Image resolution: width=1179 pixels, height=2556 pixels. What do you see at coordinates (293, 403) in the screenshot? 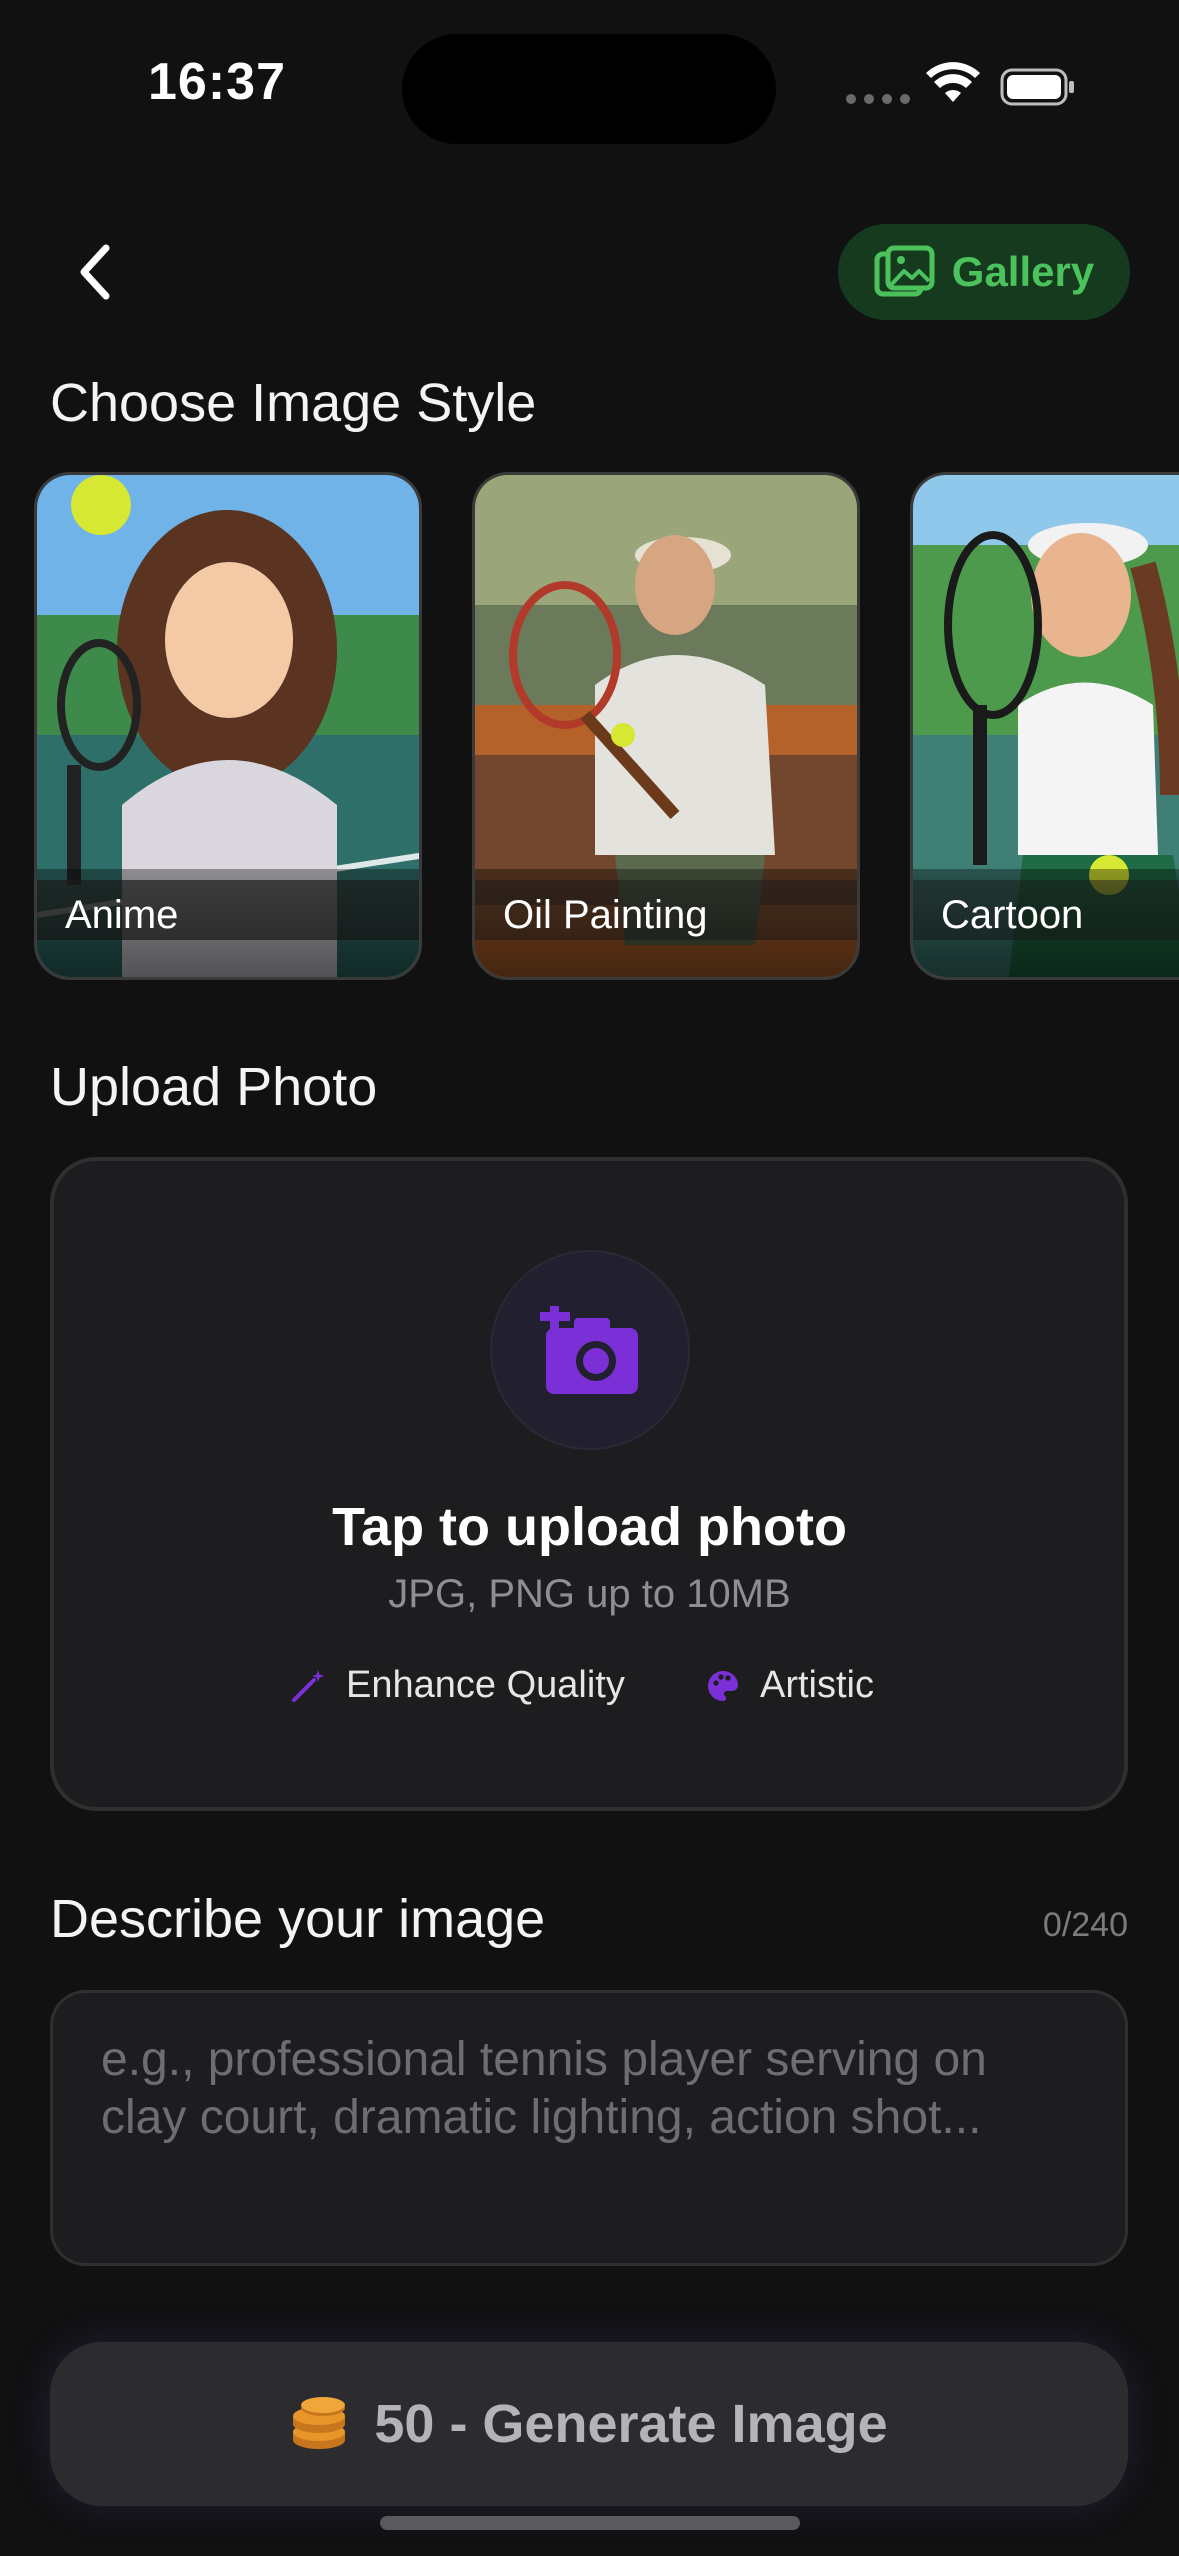
I see `style-section-title: Choose Image Style` at bounding box center [293, 403].